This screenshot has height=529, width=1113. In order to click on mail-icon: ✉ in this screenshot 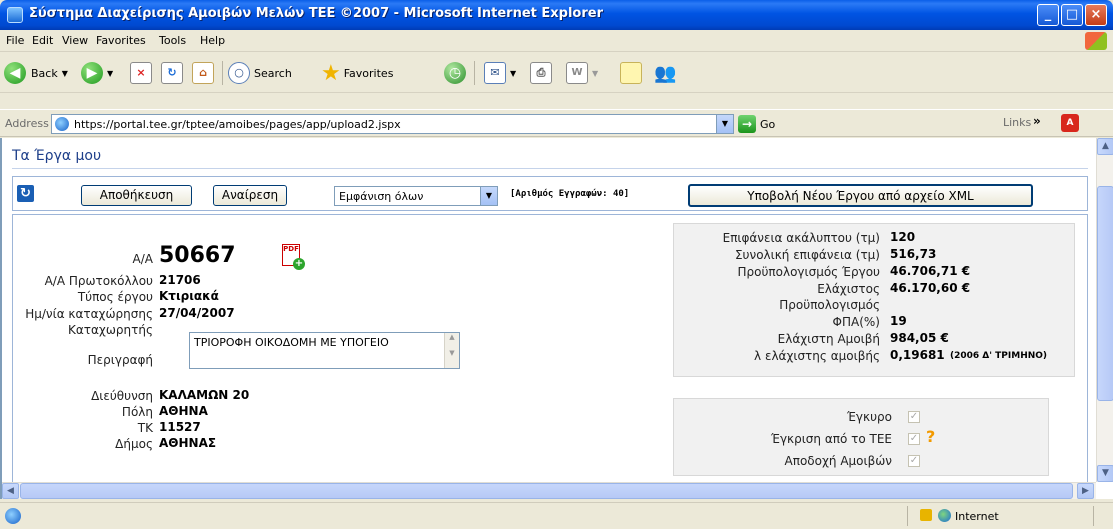, I will do `click(495, 73)`.